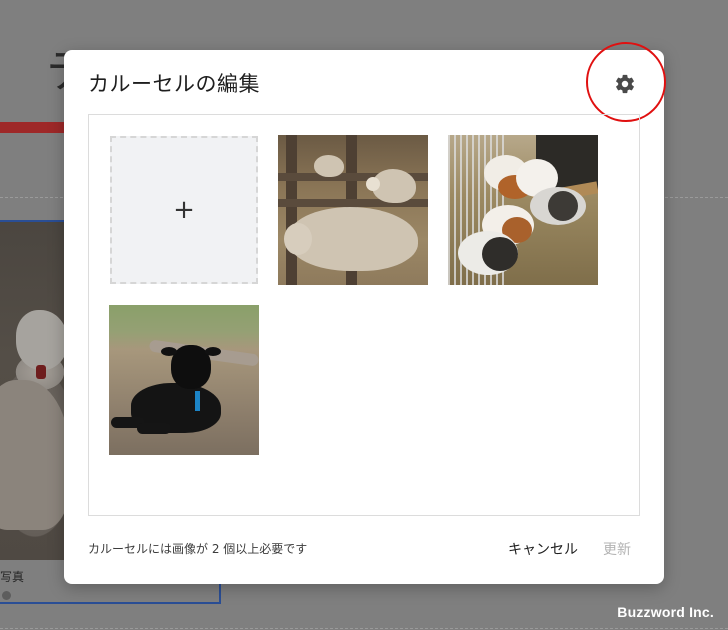 Image resolution: width=728 pixels, height=630 pixels. I want to click on heading-accent-bar, so click(35, 127).